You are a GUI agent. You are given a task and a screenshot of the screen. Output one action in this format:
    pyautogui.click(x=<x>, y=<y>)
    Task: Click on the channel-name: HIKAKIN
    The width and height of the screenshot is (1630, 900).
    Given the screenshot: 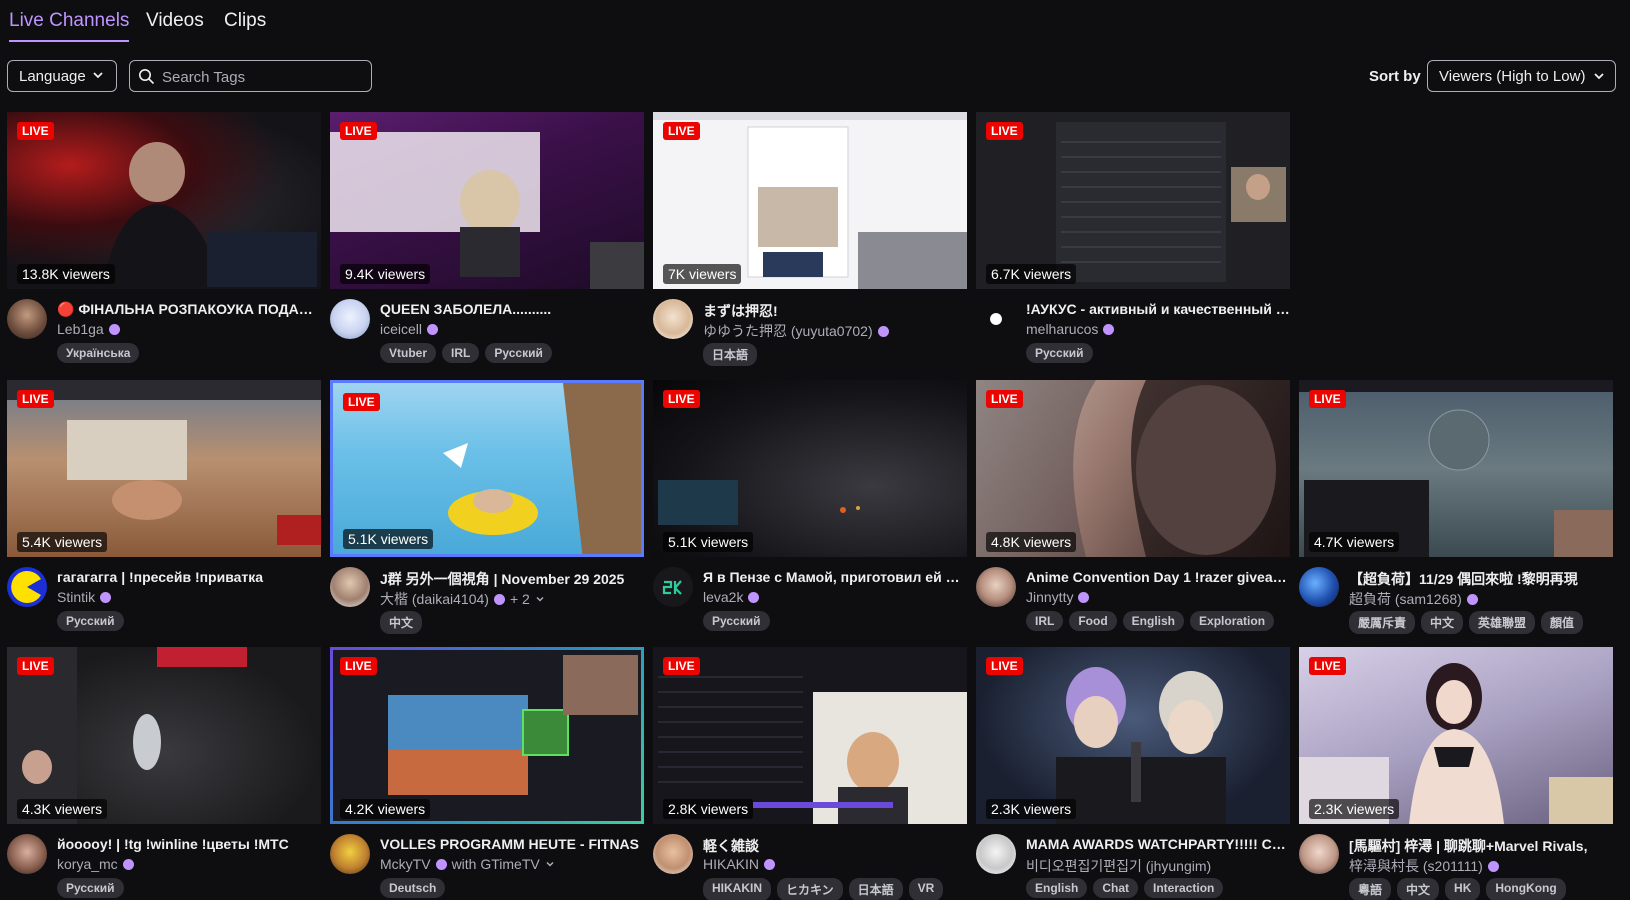 What is the action you would take?
    pyautogui.click(x=731, y=864)
    